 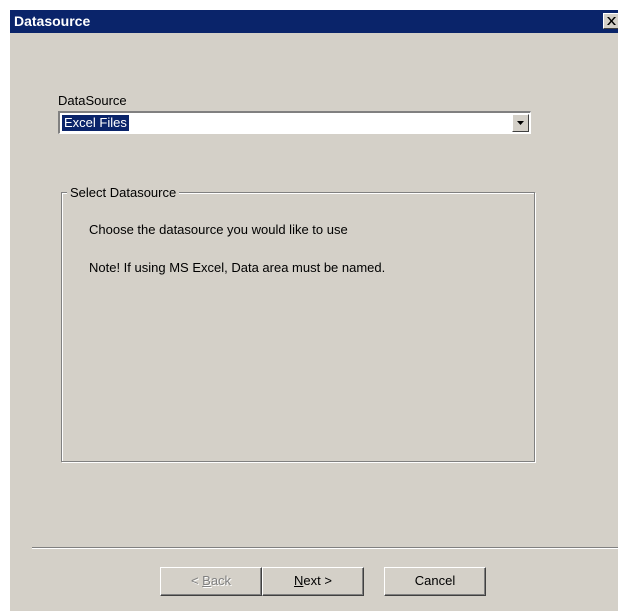 What do you see at coordinates (196, 580) in the screenshot?
I see `back-prefix: <` at bounding box center [196, 580].